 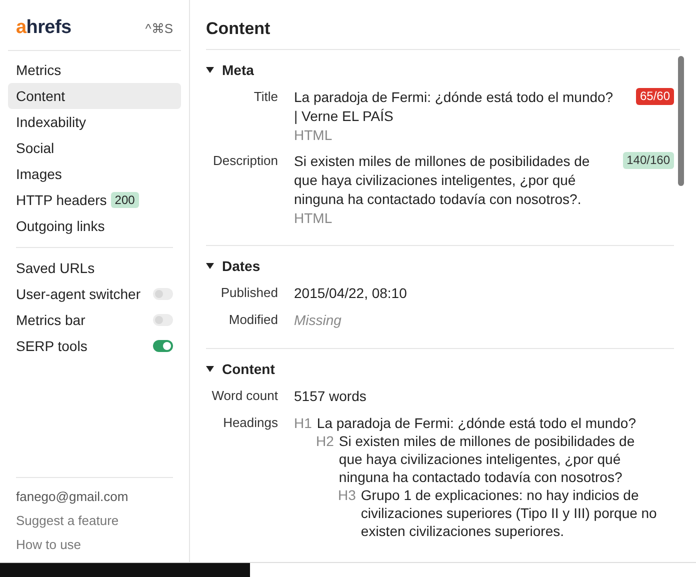 I want to click on heading-level: H3, so click(x=347, y=495).